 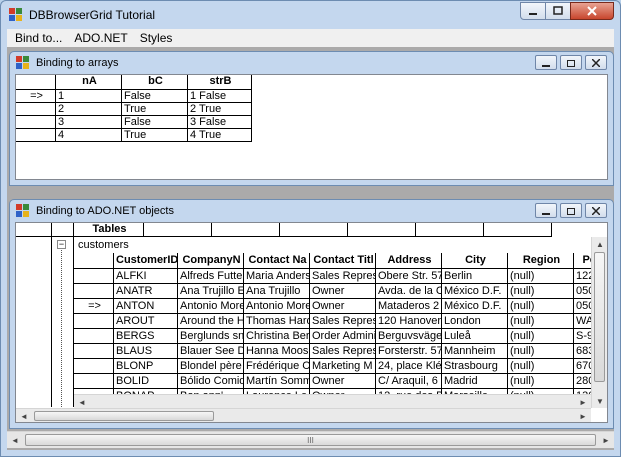 What do you see at coordinates (146, 276) in the screenshot?
I see `customers-cell: ALFKI` at bounding box center [146, 276].